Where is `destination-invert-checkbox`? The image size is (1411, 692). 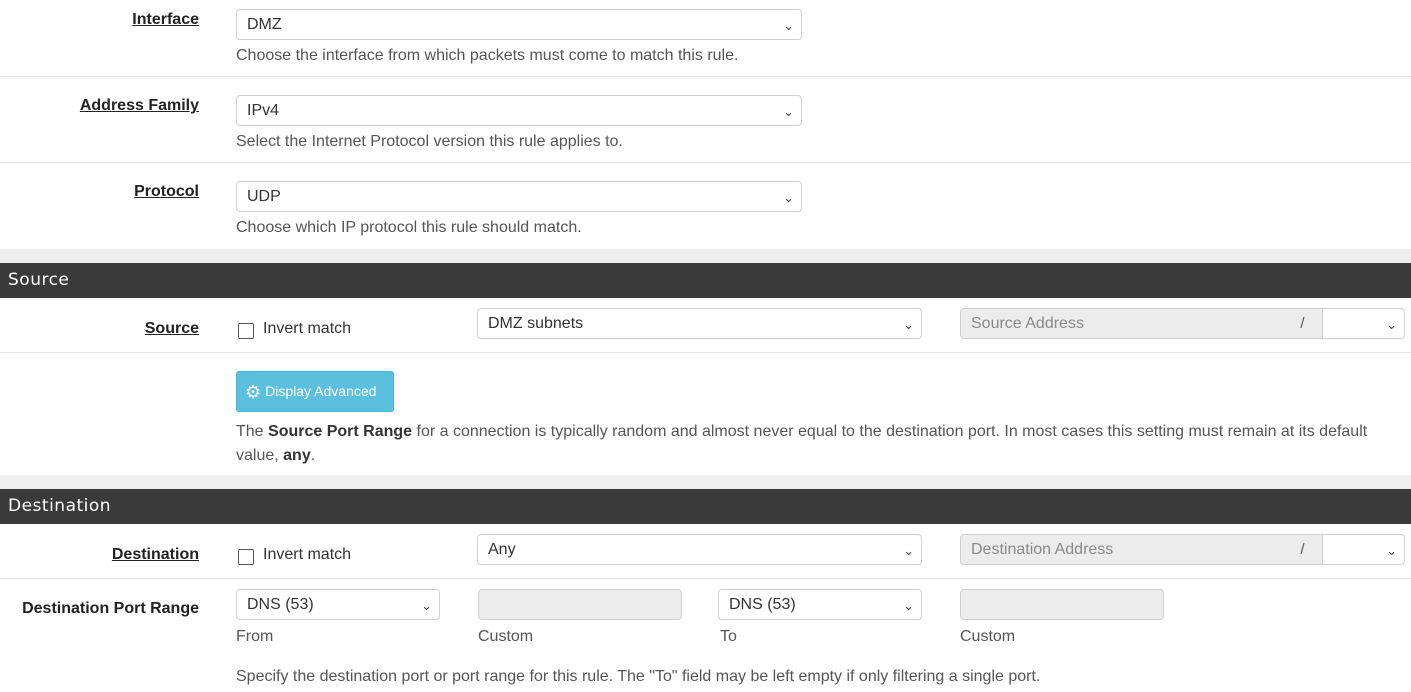 destination-invert-checkbox is located at coordinates (246, 557).